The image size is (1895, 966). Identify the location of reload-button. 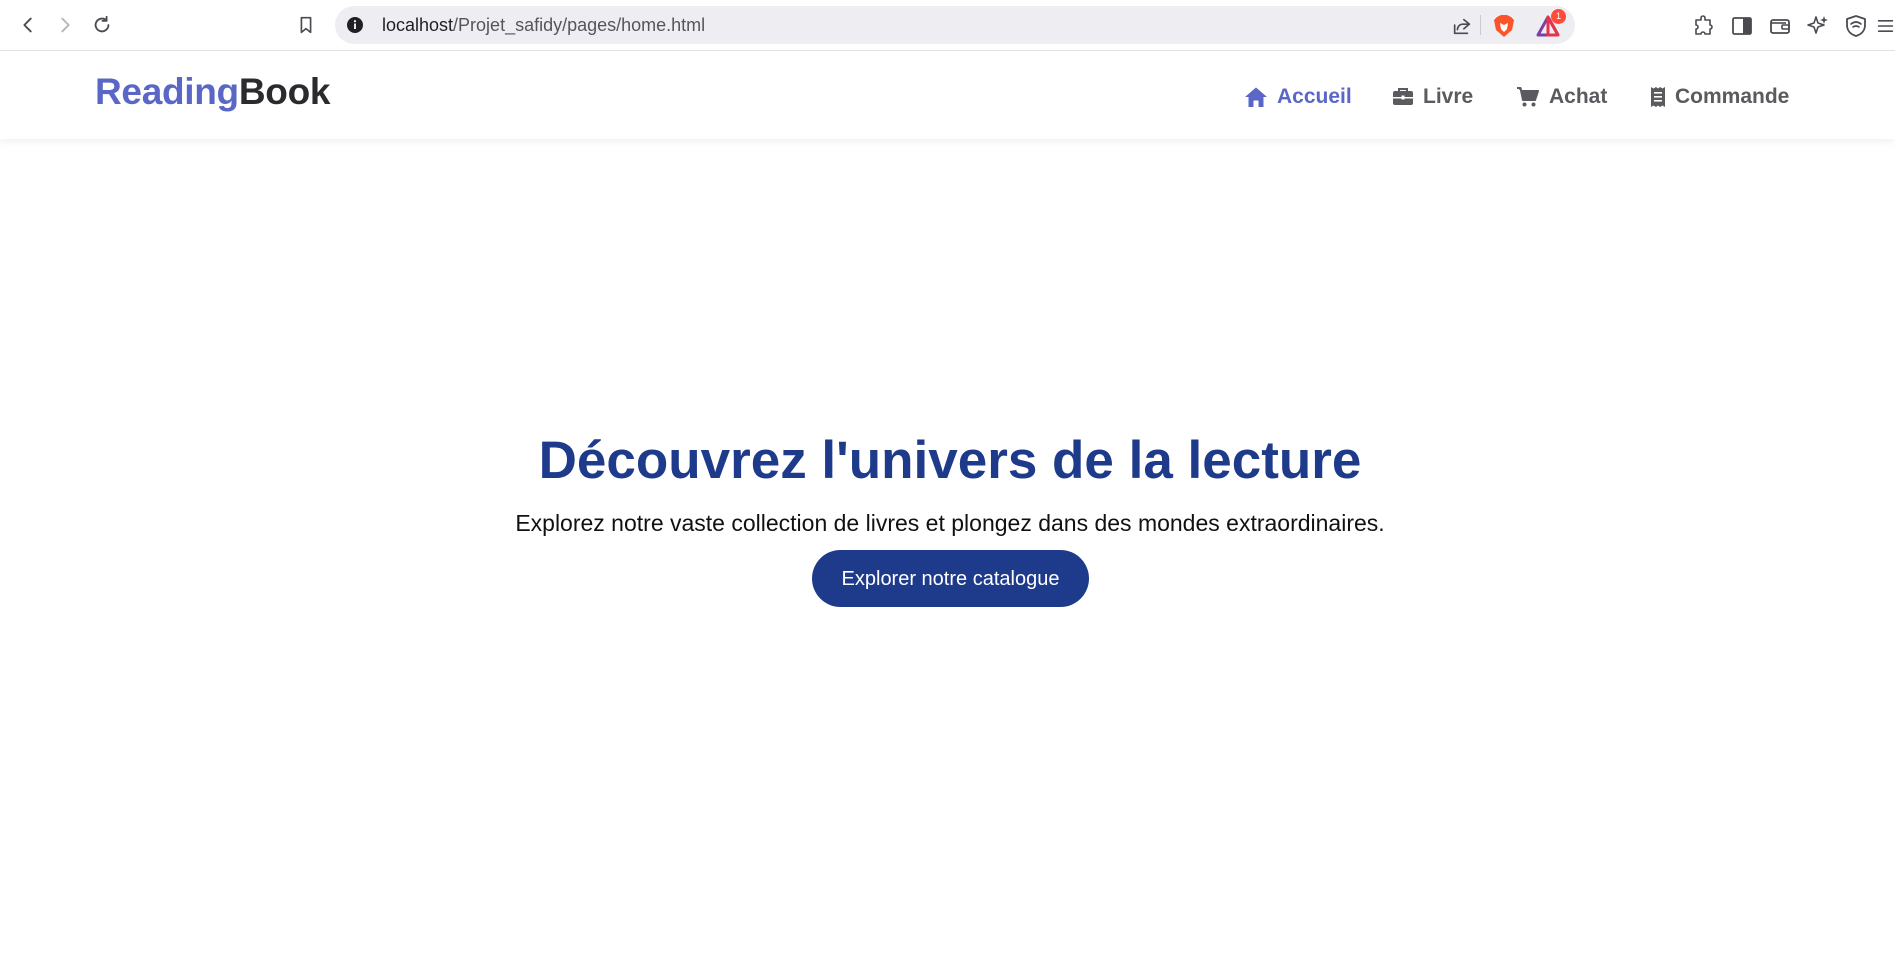
(102, 25).